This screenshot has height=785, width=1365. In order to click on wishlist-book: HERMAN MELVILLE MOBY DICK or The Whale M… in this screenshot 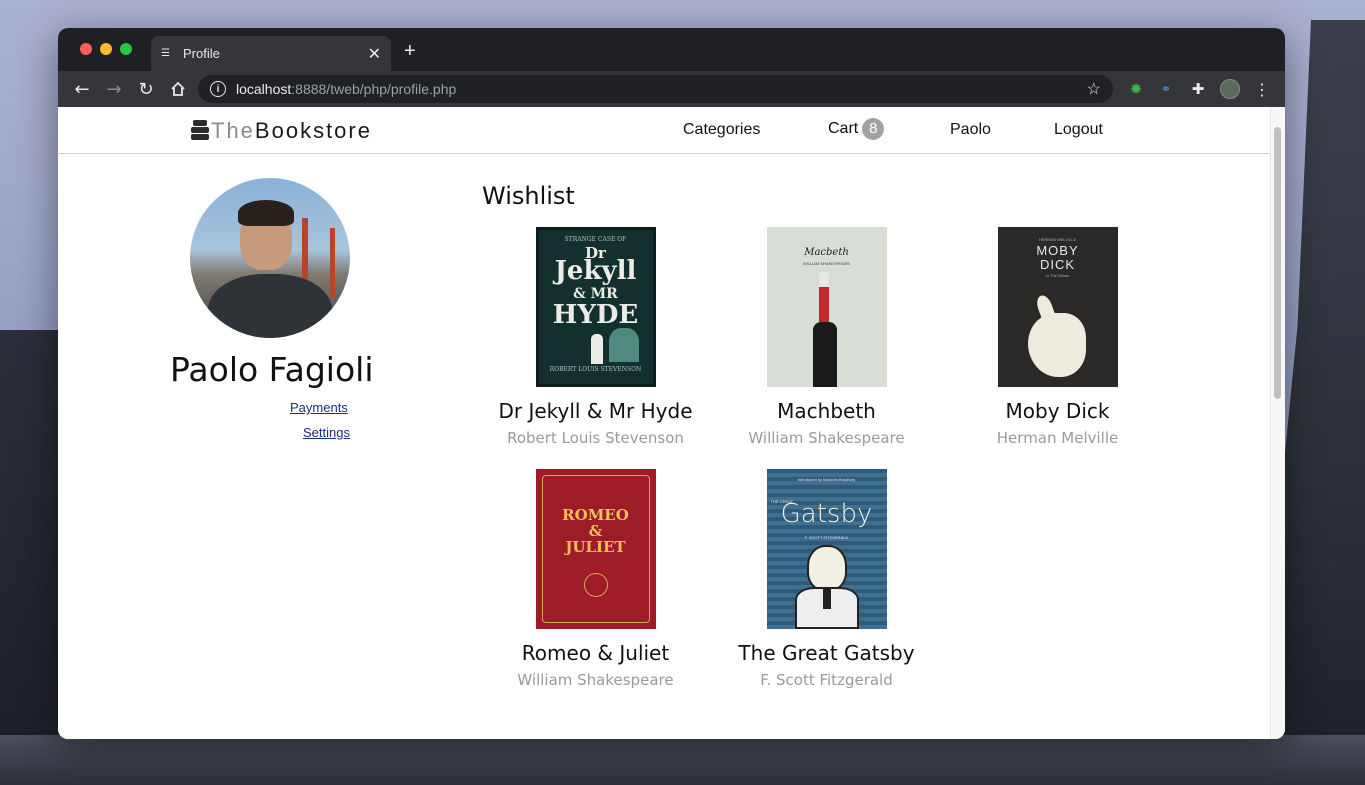, I will do `click(1057, 337)`.